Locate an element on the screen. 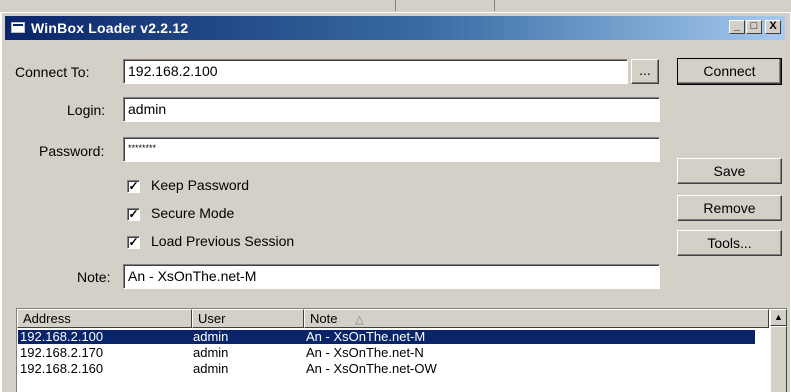 This screenshot has height=392, width=791. table-row: 192.168.2.170 admin An - XsOnThe.net-N is located at coordinates (386, 353).